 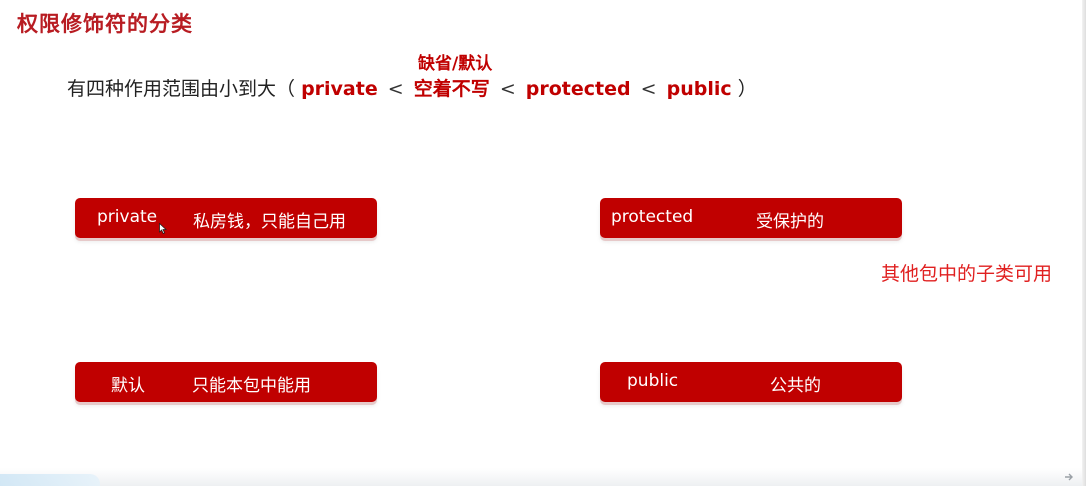 What do you see at coordinates (967, 274) in the screenshot?
I see `protected-side-note: 其他包中的子类可用` at bounding box center [967, 274].